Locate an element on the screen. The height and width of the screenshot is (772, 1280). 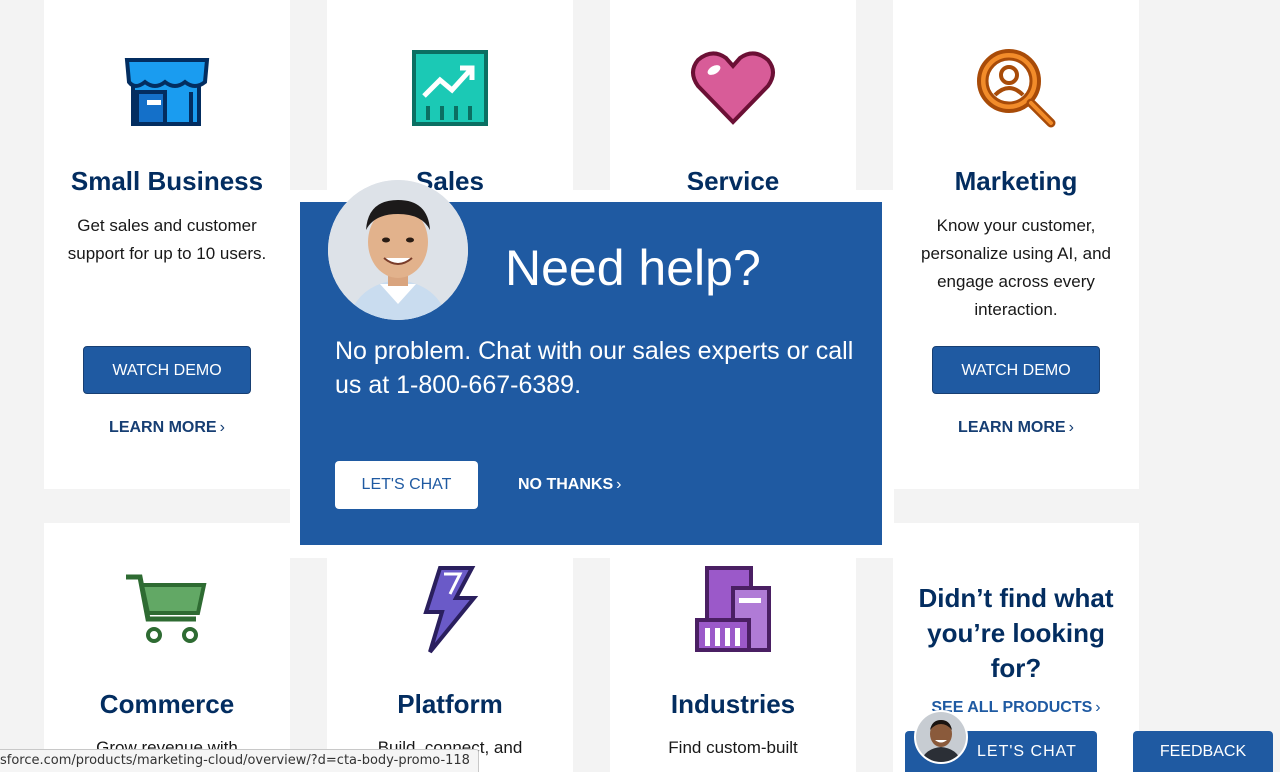
no-thanks-button: NO THANKS › is located at coordinates (569, 485).